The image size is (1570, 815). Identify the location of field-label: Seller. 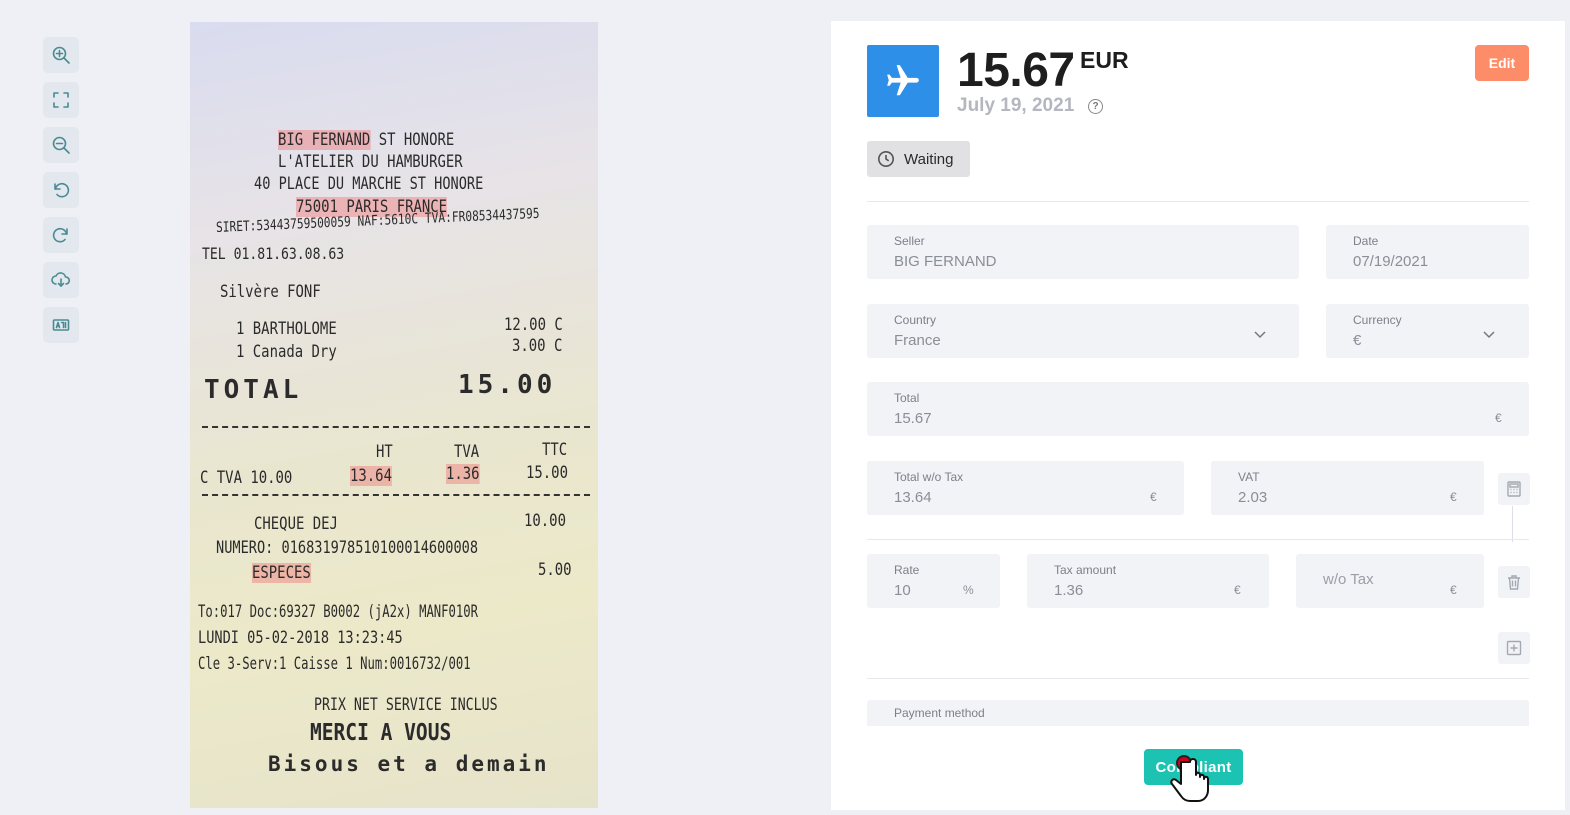
(909, 241).